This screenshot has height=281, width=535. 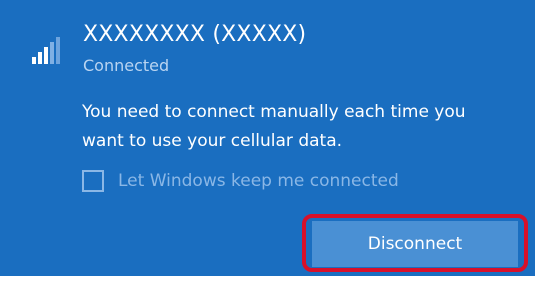 I want to click on network-status: Connected, so click(x=126, y=65).